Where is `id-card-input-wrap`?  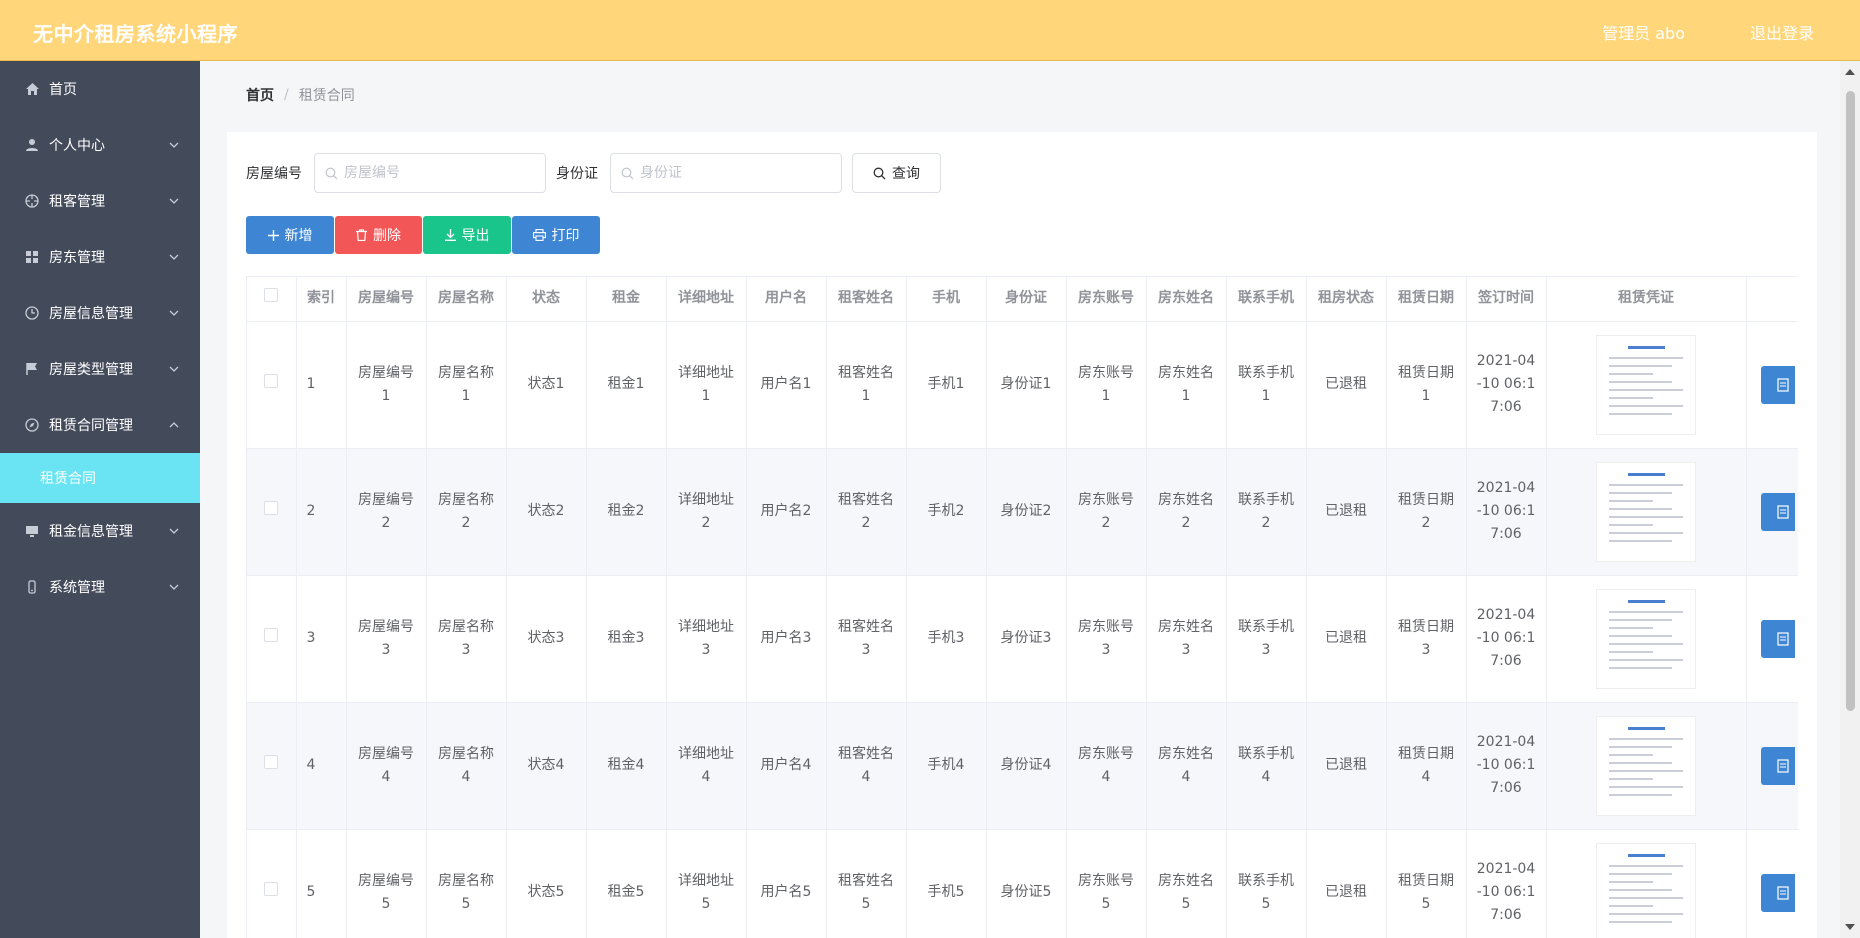
id-card-input-wrap is located at coordinates (726, 173).